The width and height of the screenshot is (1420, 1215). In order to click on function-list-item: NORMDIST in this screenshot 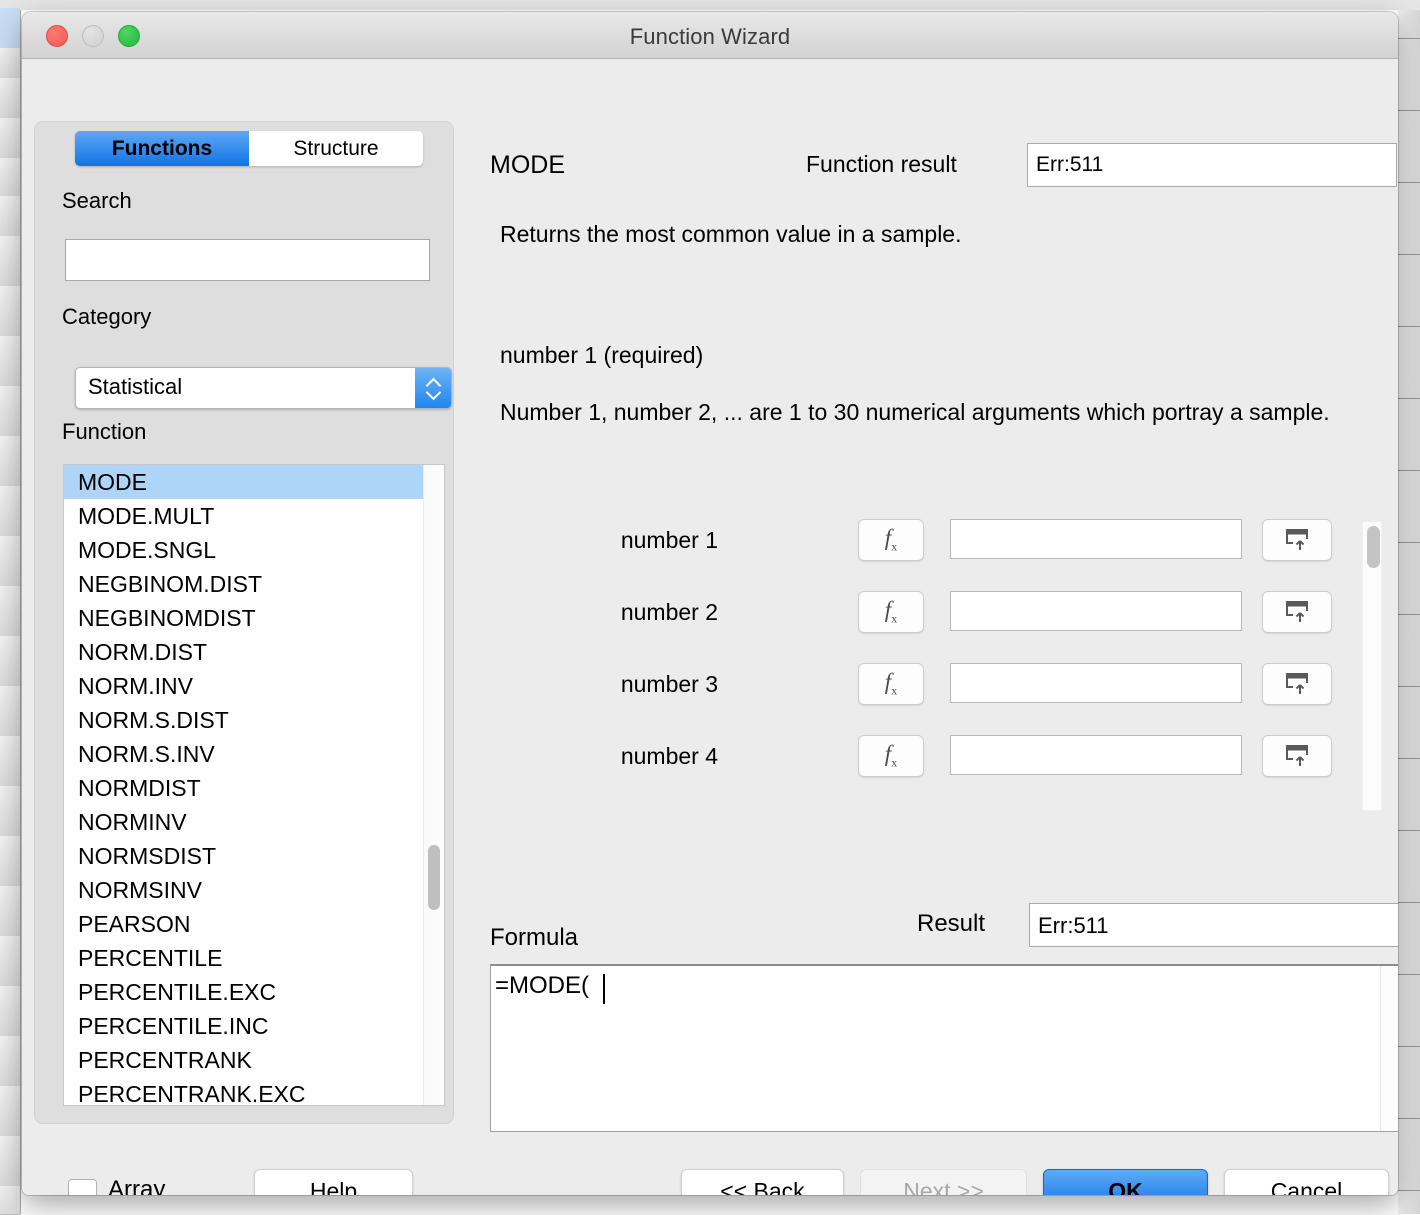, I will do `click(244, 788)`.